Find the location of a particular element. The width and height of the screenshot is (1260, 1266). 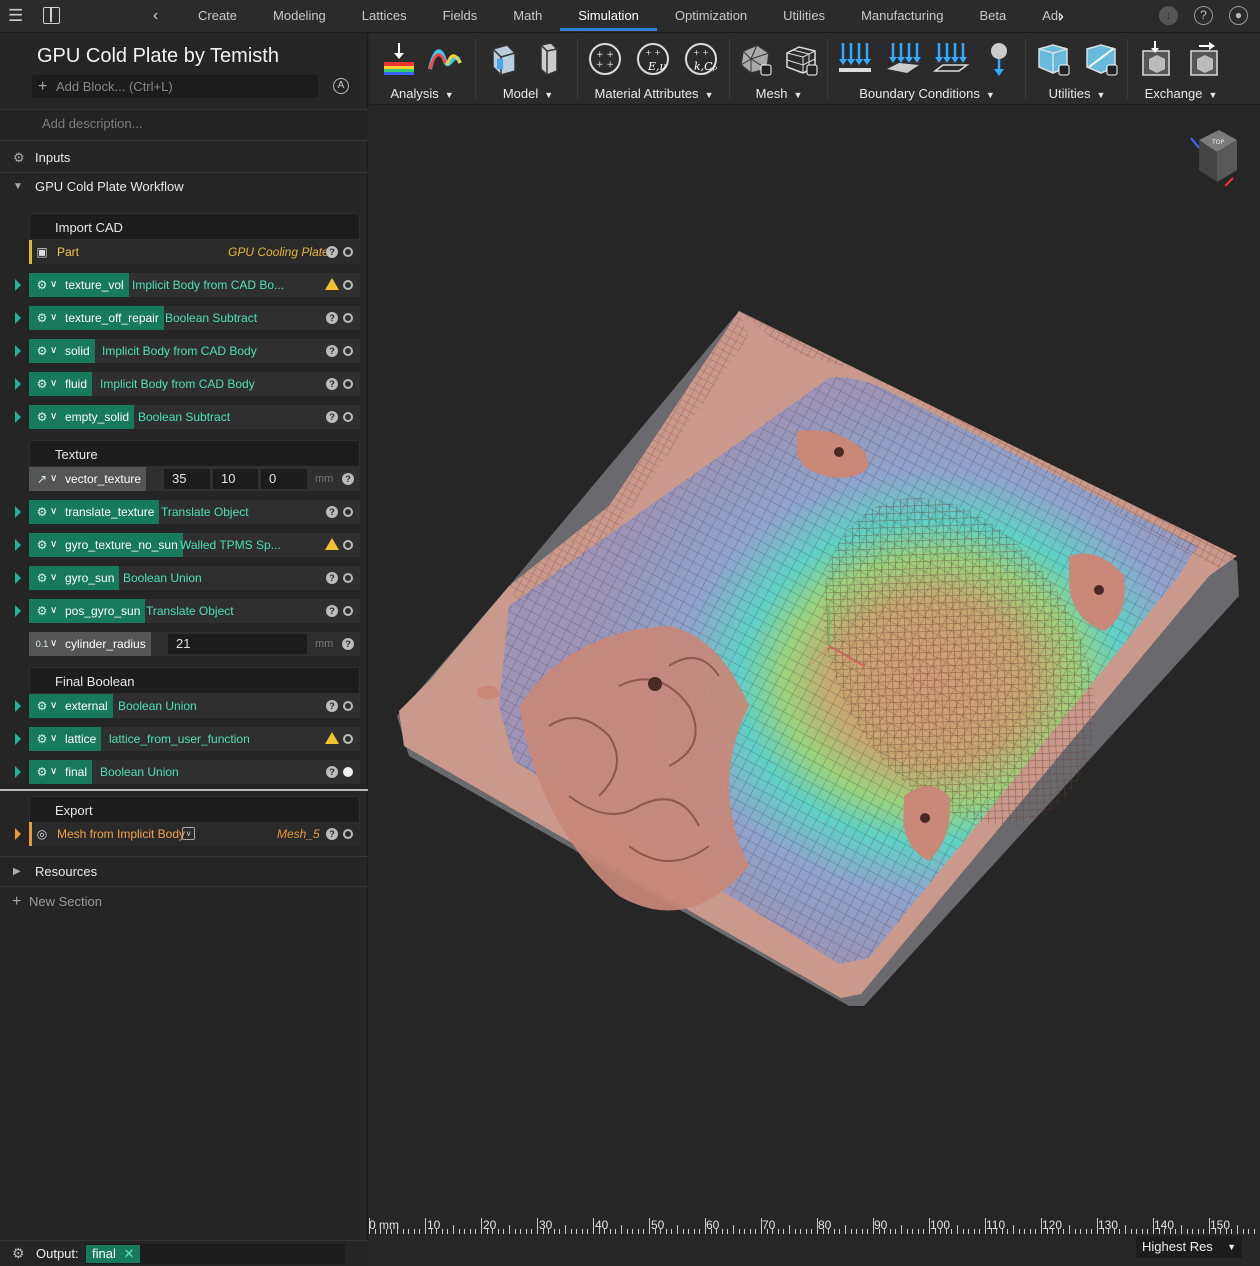

vector-y-field: 10 is located at coordinates (235, 479).